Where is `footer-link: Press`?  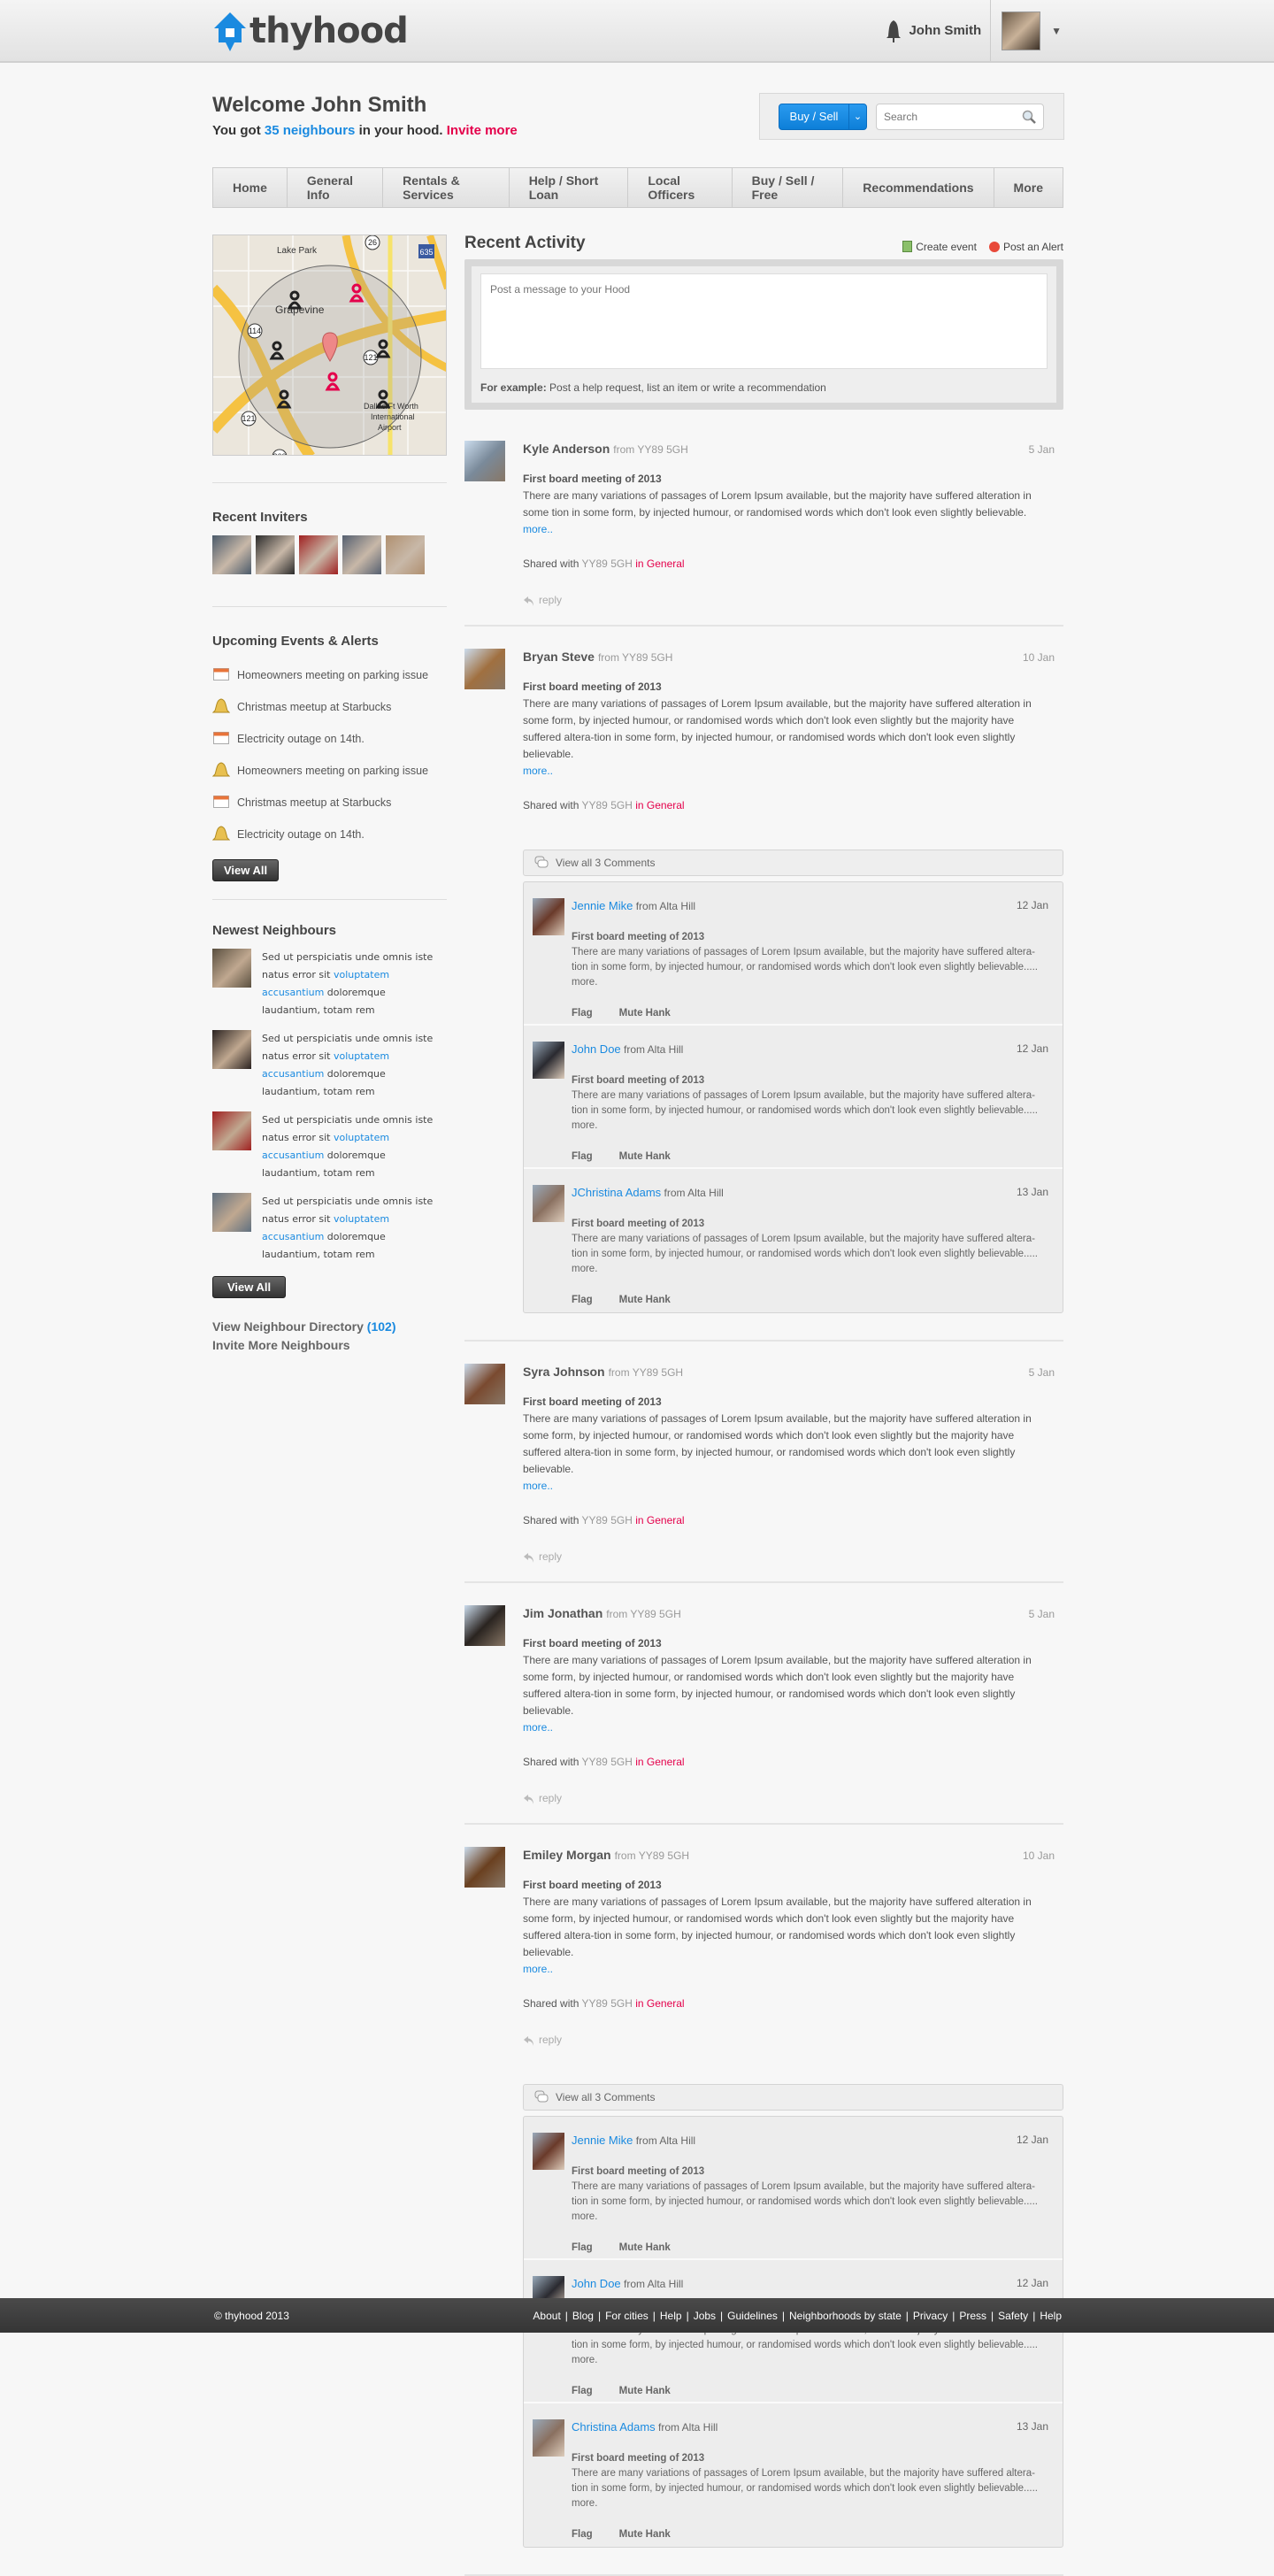
footer-link: Press is located at coordinates (972, 2316).